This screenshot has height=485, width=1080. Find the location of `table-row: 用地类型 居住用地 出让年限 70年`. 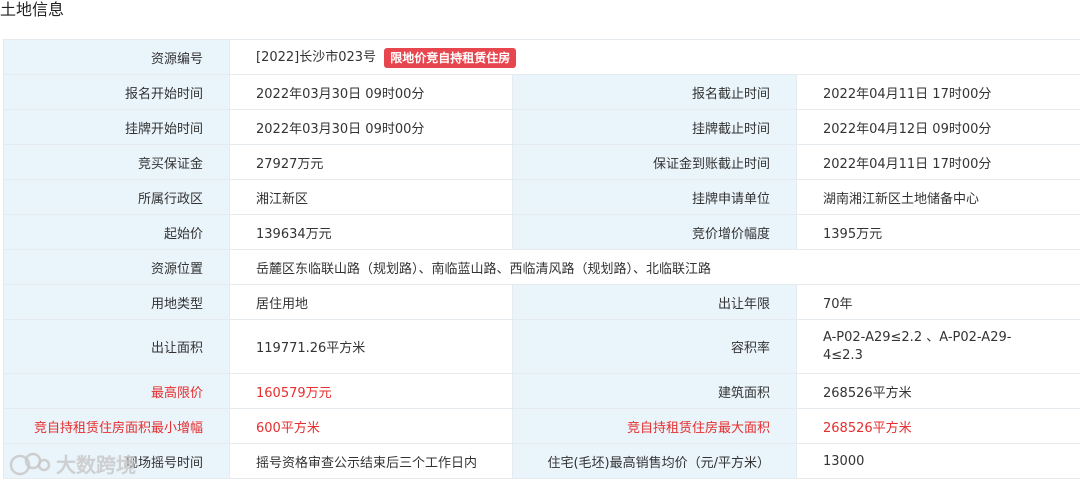

table-row: 用地类型 居住用地 出让年限 70年 is located at coordinates (541, 302).